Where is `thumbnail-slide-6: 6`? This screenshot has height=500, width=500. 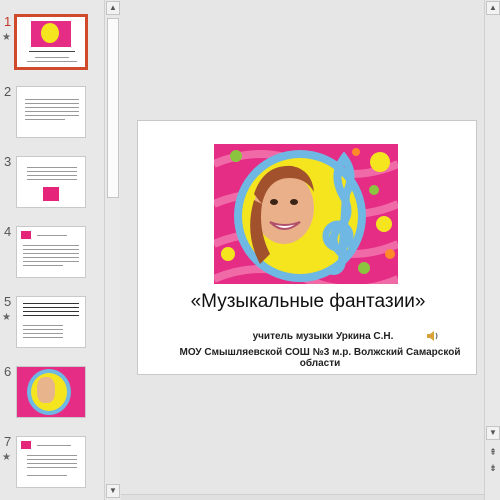
thumbnail-slide-6: 6 is located at coordinates (52, 394).